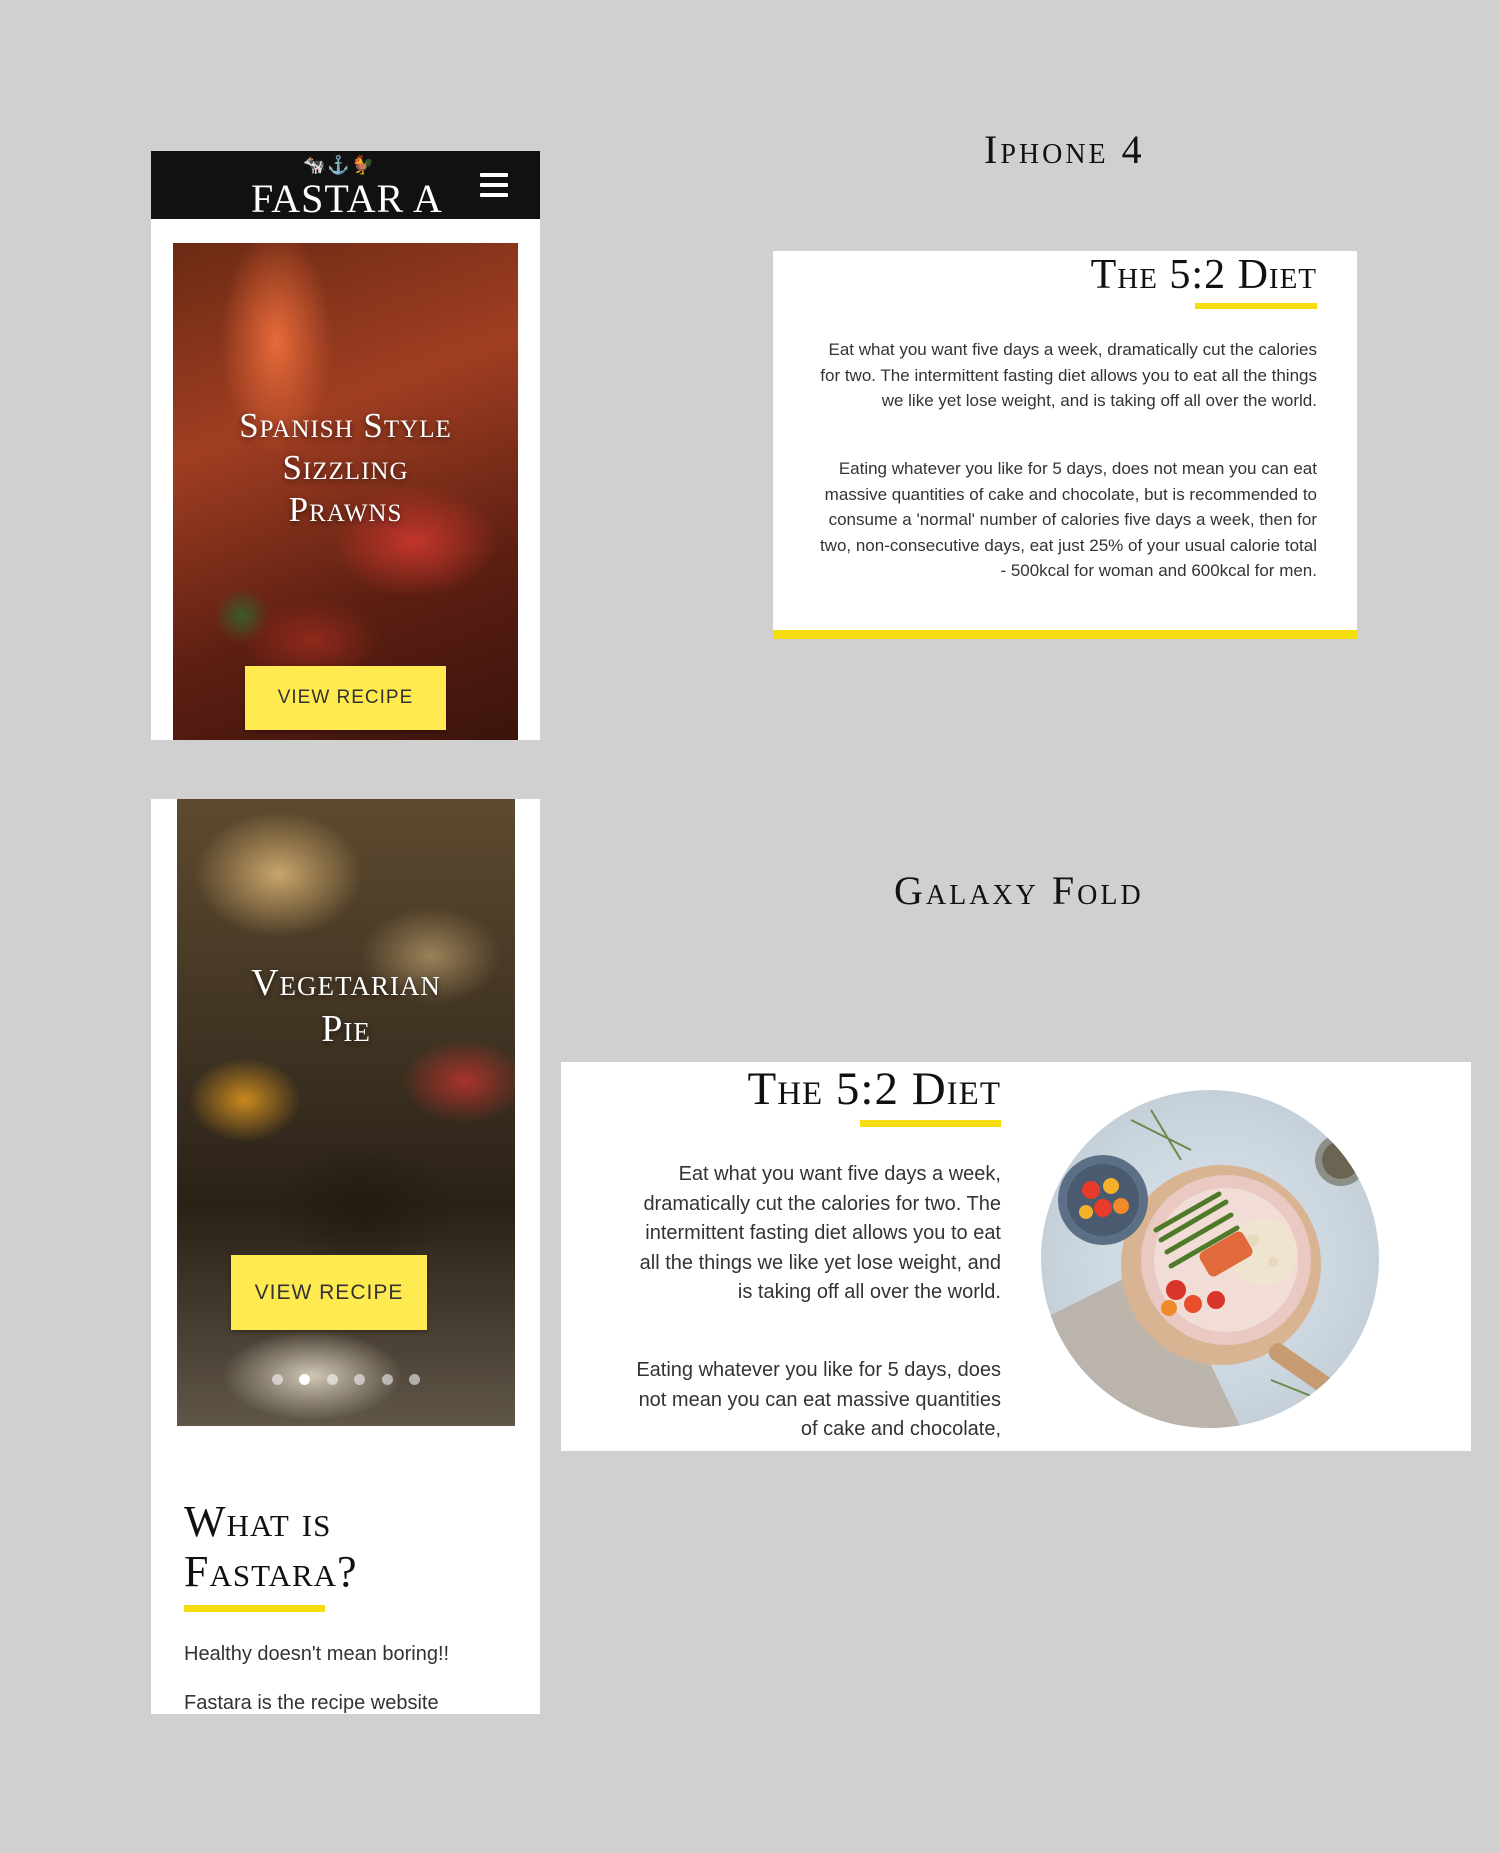 Image resolution: width=1500 pixels, height=1853 pixels. What do you see at coordinates (345, 467) in the screenshot?
I see `hero-title: Spanish Style Sizzling Prawns` at bounding box center [345, 467].